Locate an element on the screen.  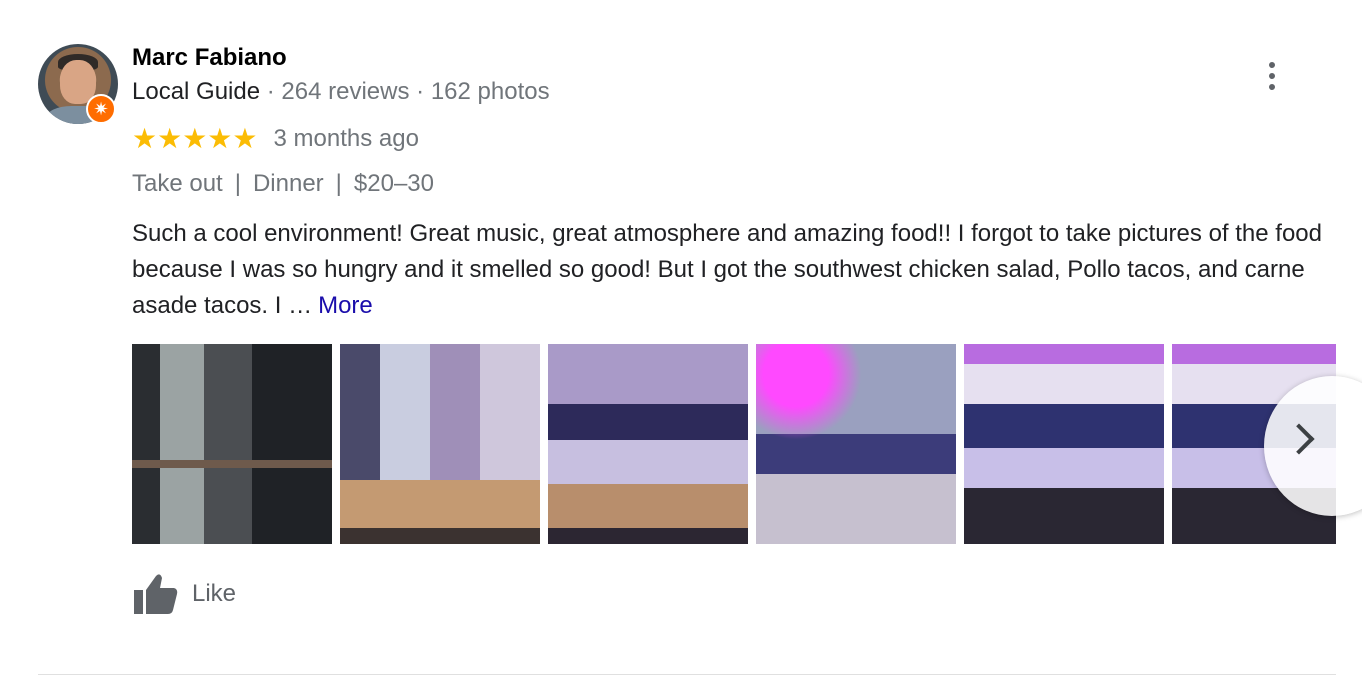
reviewer-meta: Local Guide · 264 reviews · 162 photos is located at coordinates (341, 92).